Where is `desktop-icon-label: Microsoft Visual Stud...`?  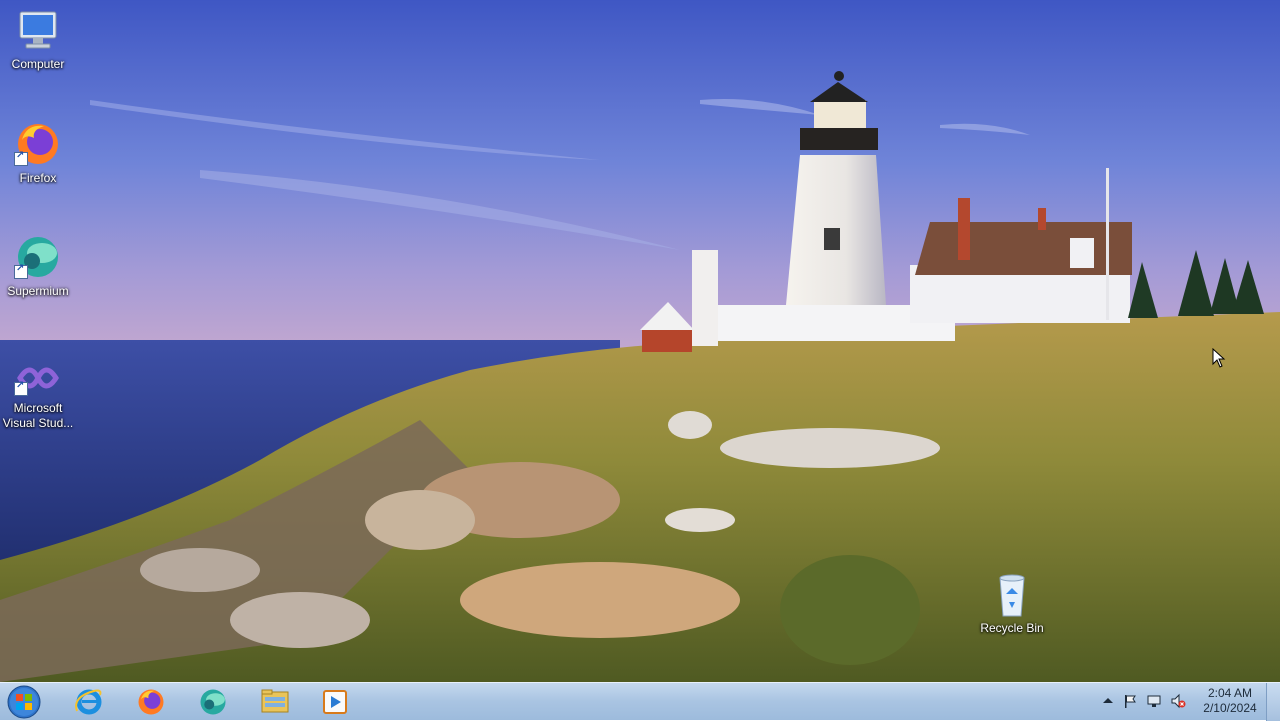
desktop-icon-label: Microsoft Visual Stud... is located at coordinates (38, 415).